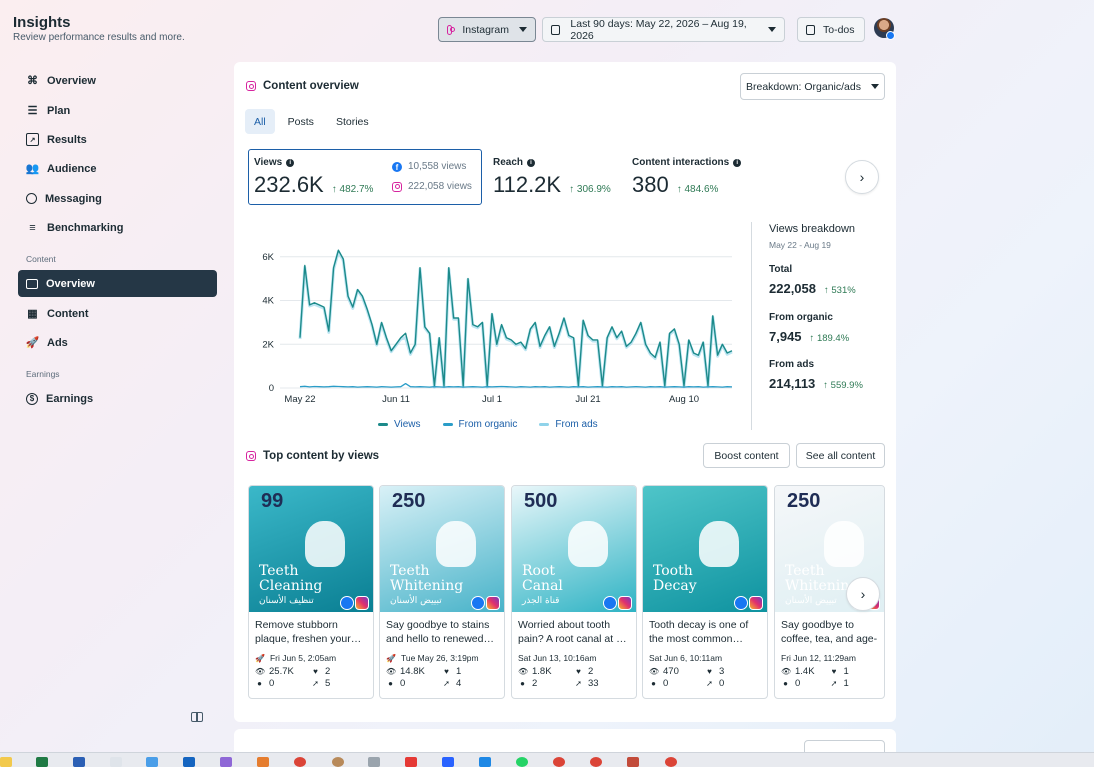 This screenshot has width=1094, height=767. I want to click on taskbar, so click(547, 759).